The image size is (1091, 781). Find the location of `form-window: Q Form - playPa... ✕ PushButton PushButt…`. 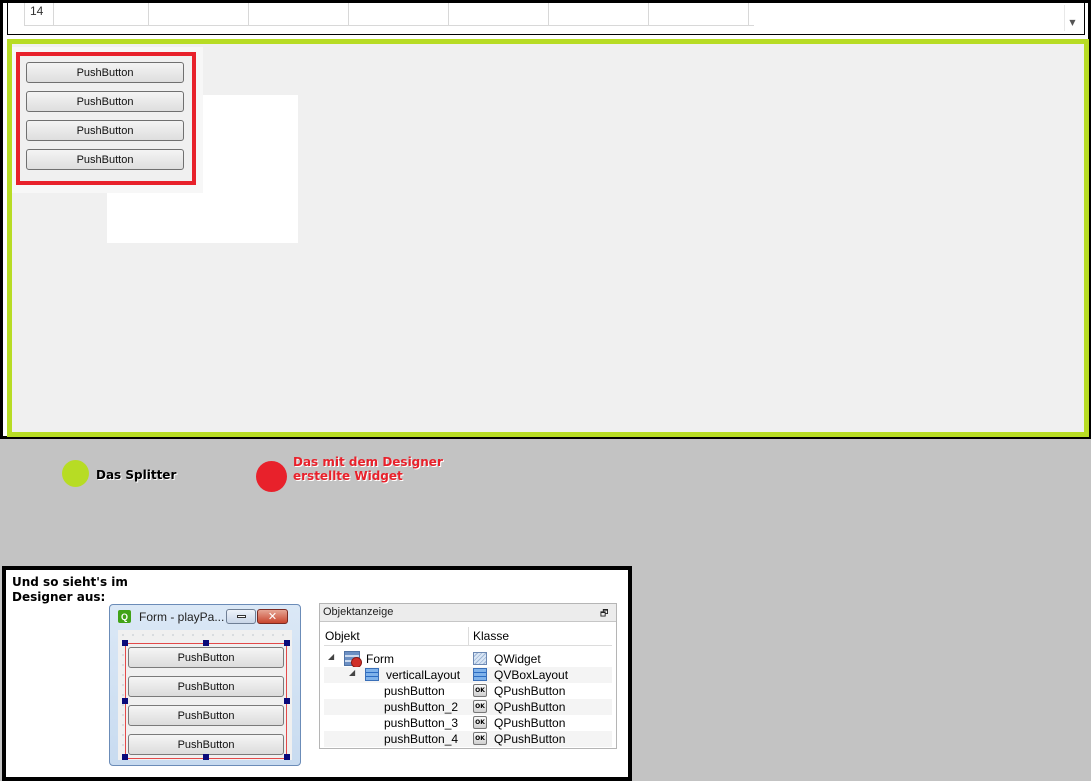

form-window: Q Form - playPa... ✕ PushButton PushButt… is located at coordinates (205, 685).